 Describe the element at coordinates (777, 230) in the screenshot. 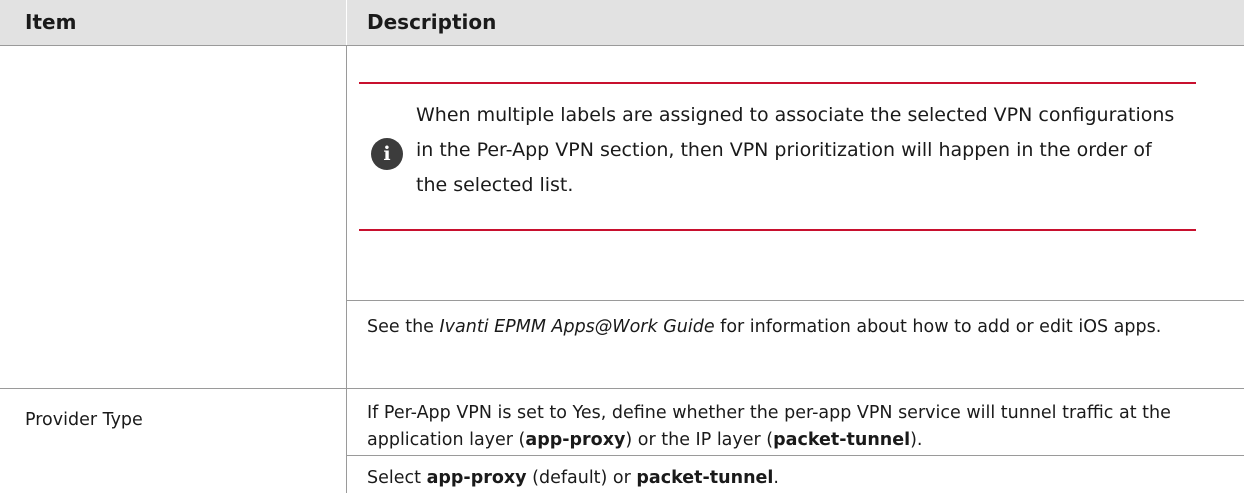

I see `note-bottom-rule` at that location.